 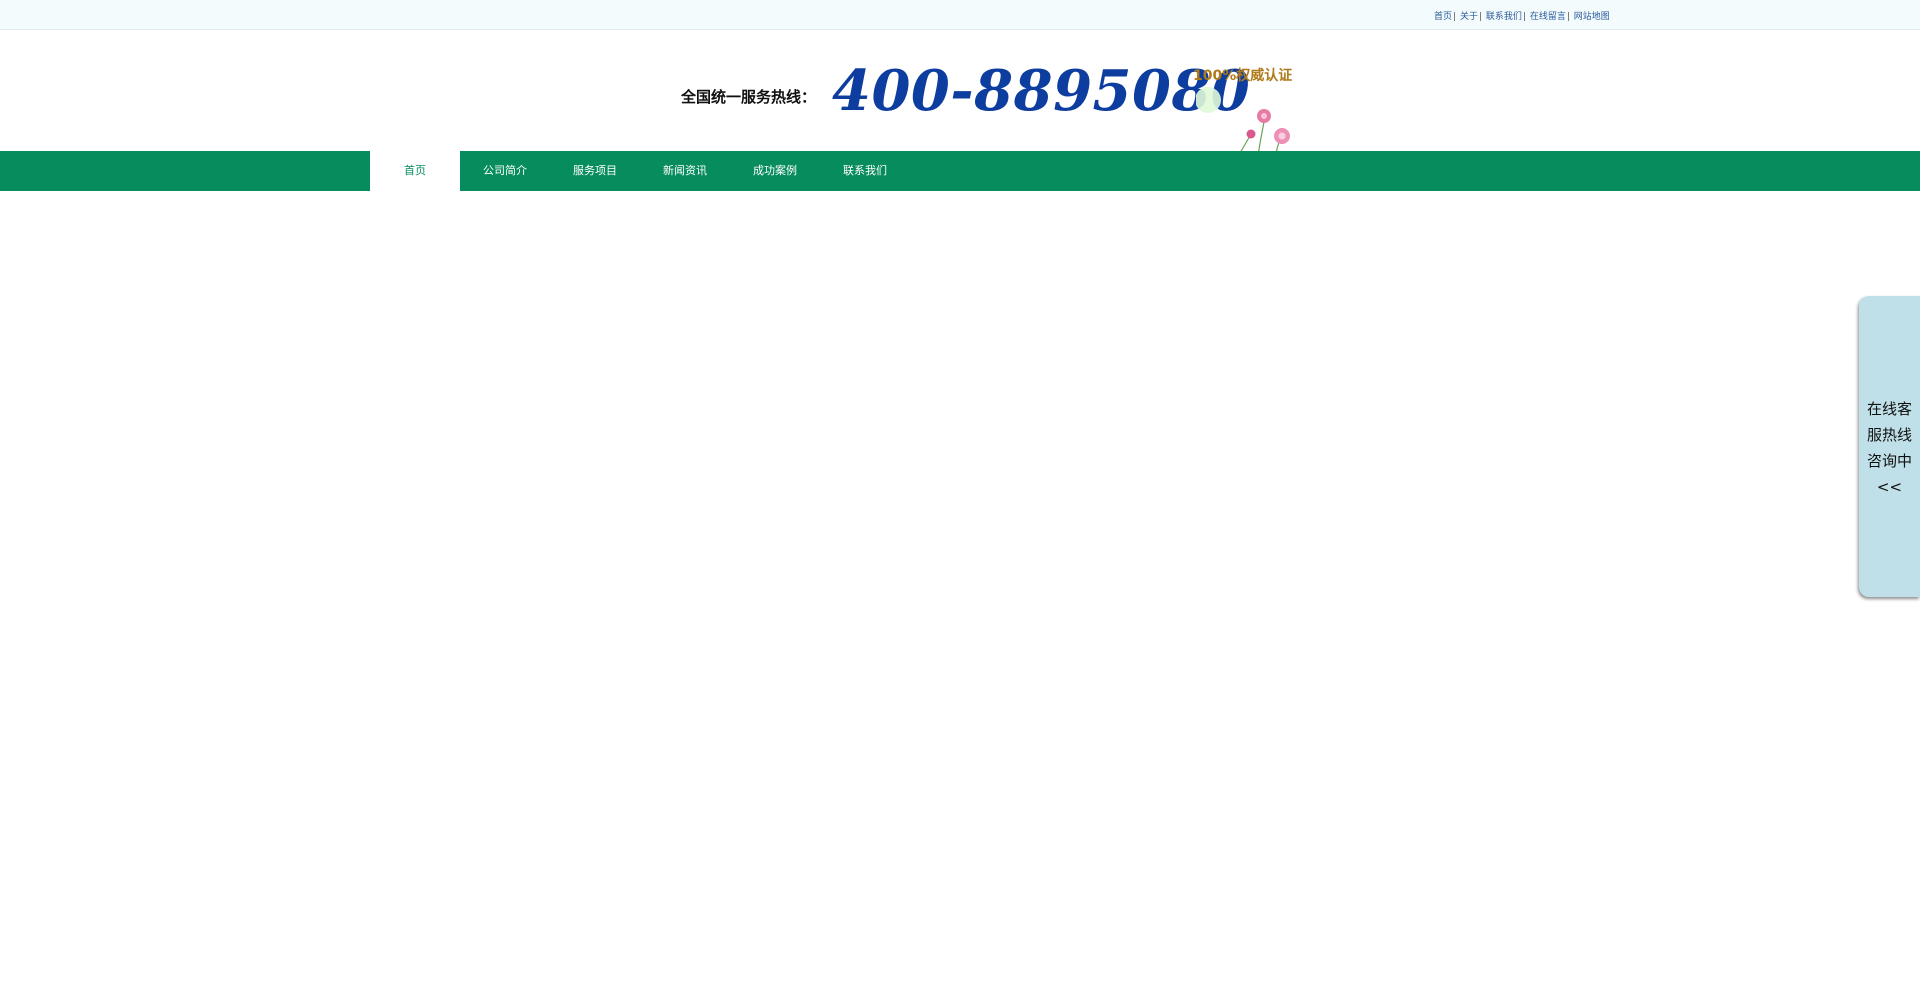 What do you see at coordinates (1889, 435) in the screenshot?
I see `side-tab-line: 服热线` at bounding box center [1889, 435].